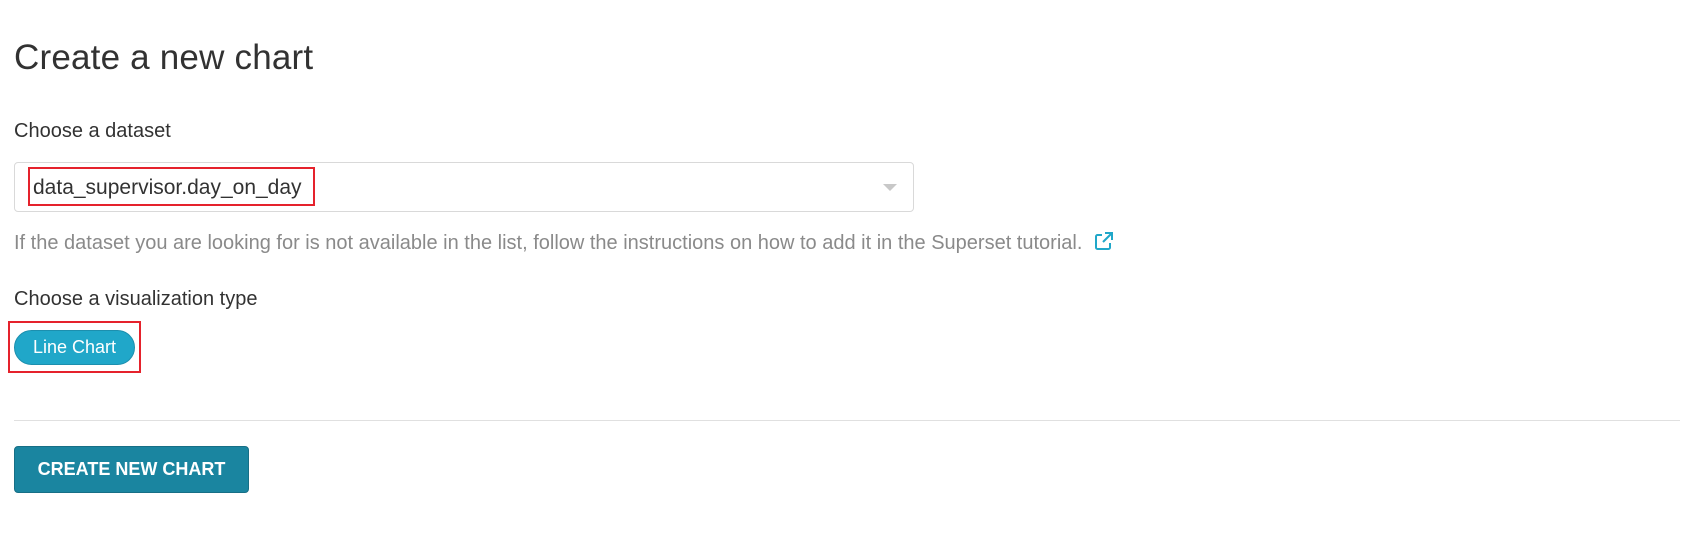 Image resolution: width=1694 pixels, height=536 pixels. What do you see at coordinates (167, 187) in the screenshot?
I see `dataset-selected-value: data_supervisor.day_on_day` at bounding box center [167, 187].